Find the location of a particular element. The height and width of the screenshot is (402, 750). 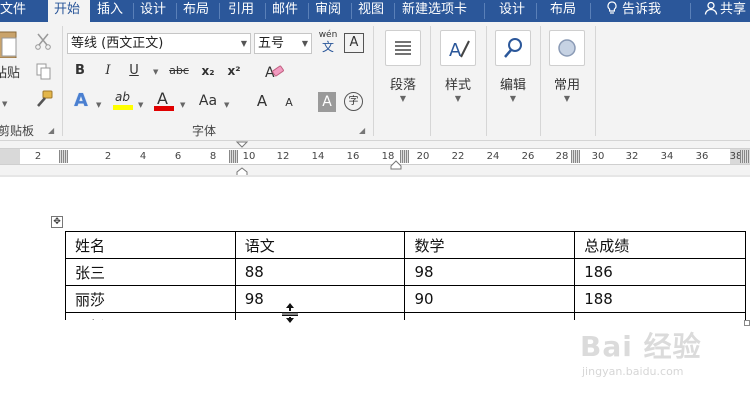

underline-button: U is located at coordinates (134, 72).